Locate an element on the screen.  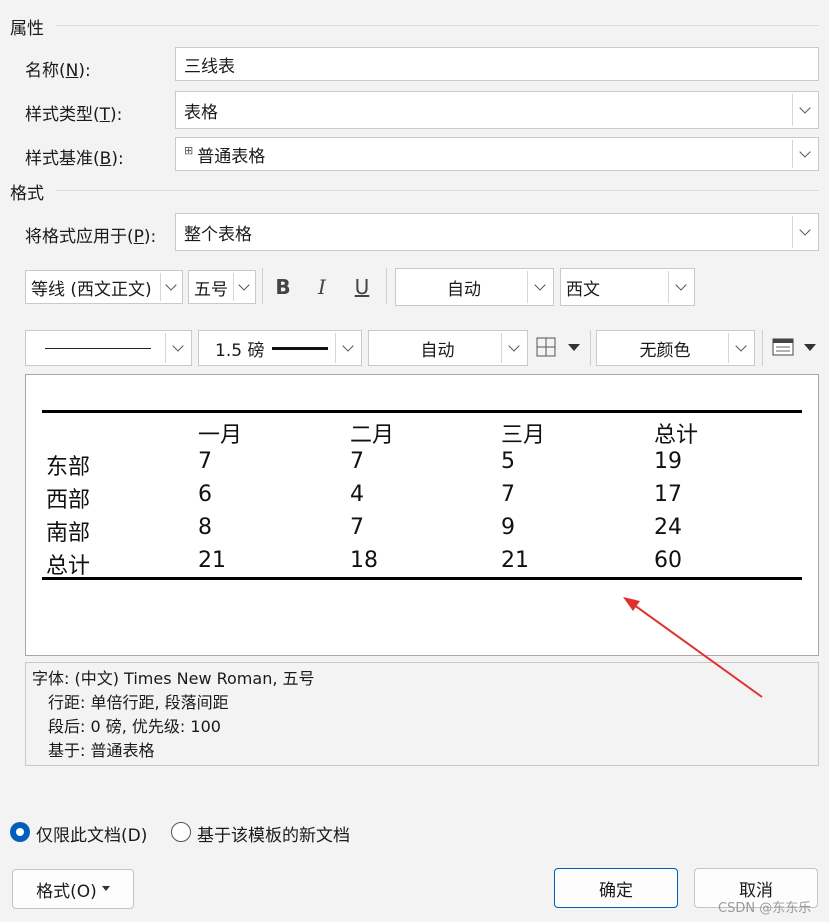
script-dropdown is located at coordinates (680, 287).